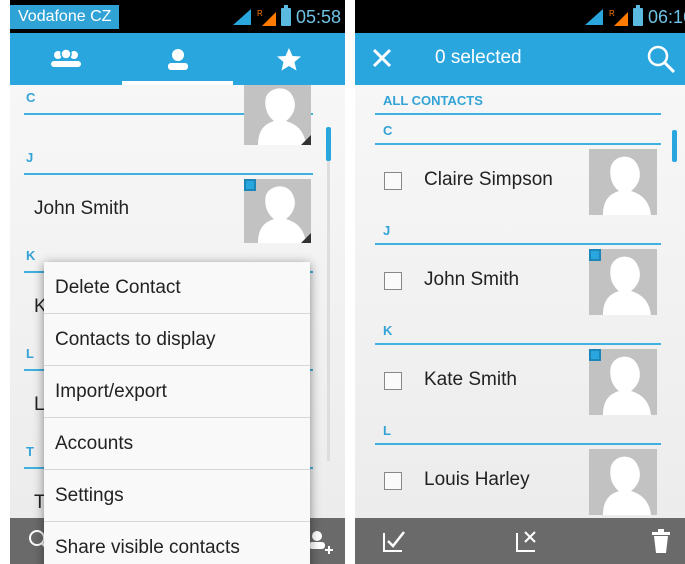 The width and height of the screenshot is (685, 564). I want to click on groups-icon, so click(65, 57).